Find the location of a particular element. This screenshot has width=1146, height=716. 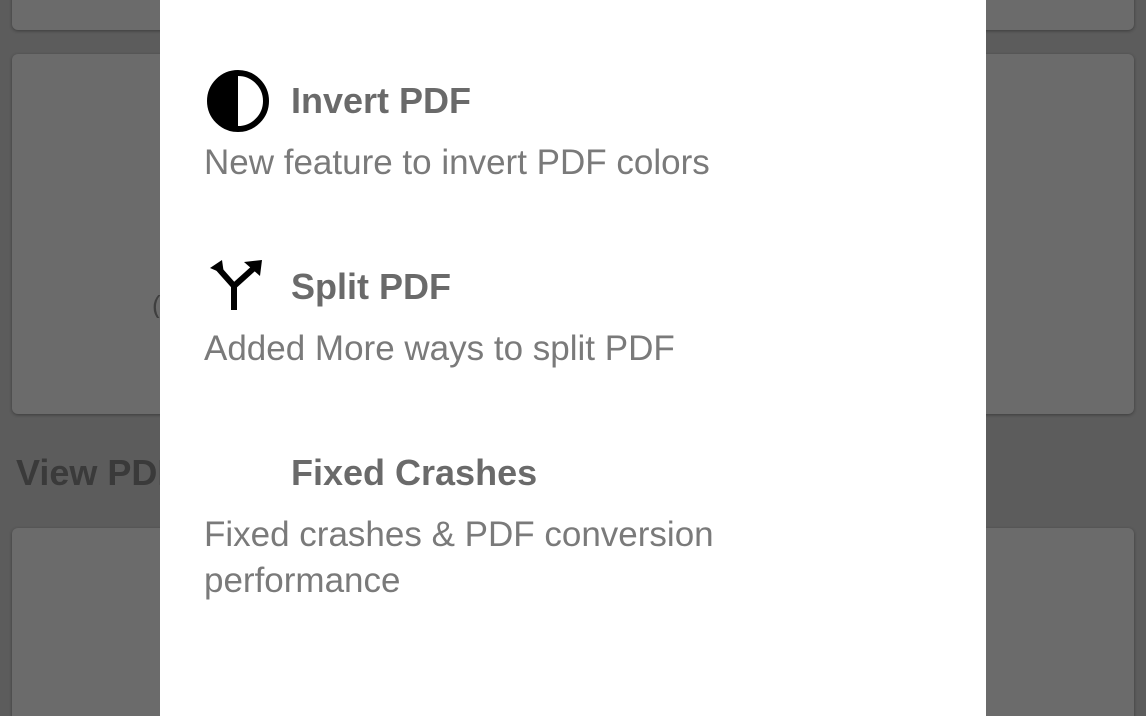

feature-title: Fixed Crashes is located at coordinates (414, 472).